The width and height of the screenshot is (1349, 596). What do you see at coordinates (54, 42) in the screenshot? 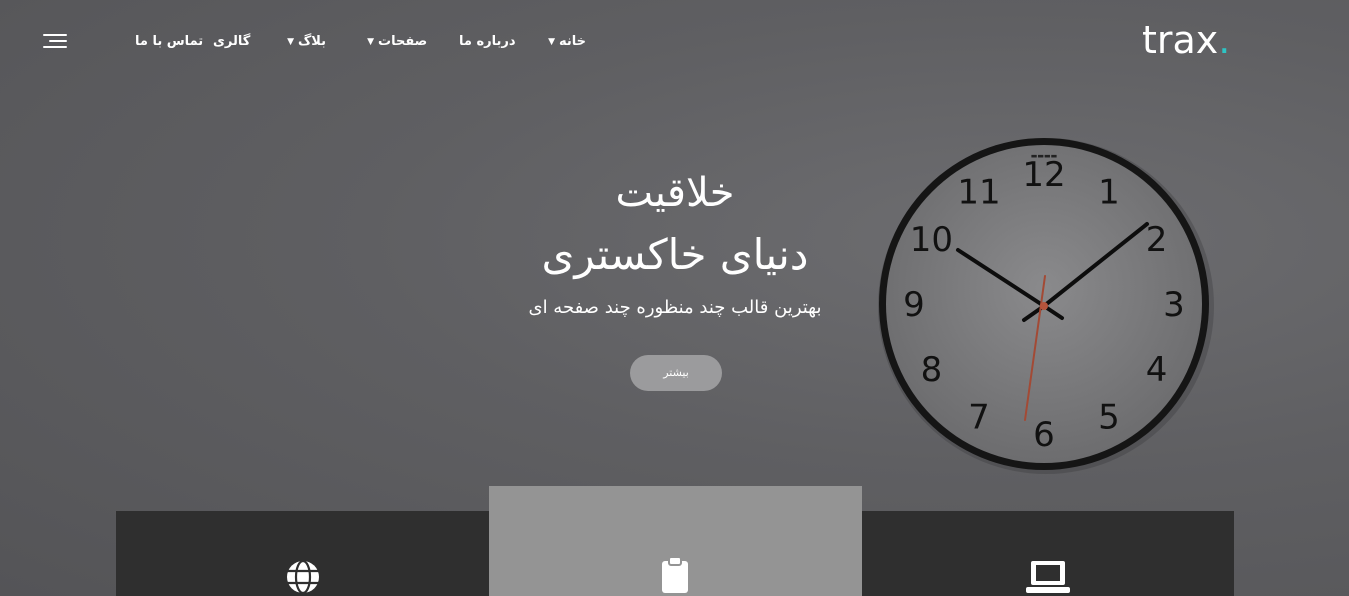
I see `hamburger-menu-icon` at bounding box center [54, 42].